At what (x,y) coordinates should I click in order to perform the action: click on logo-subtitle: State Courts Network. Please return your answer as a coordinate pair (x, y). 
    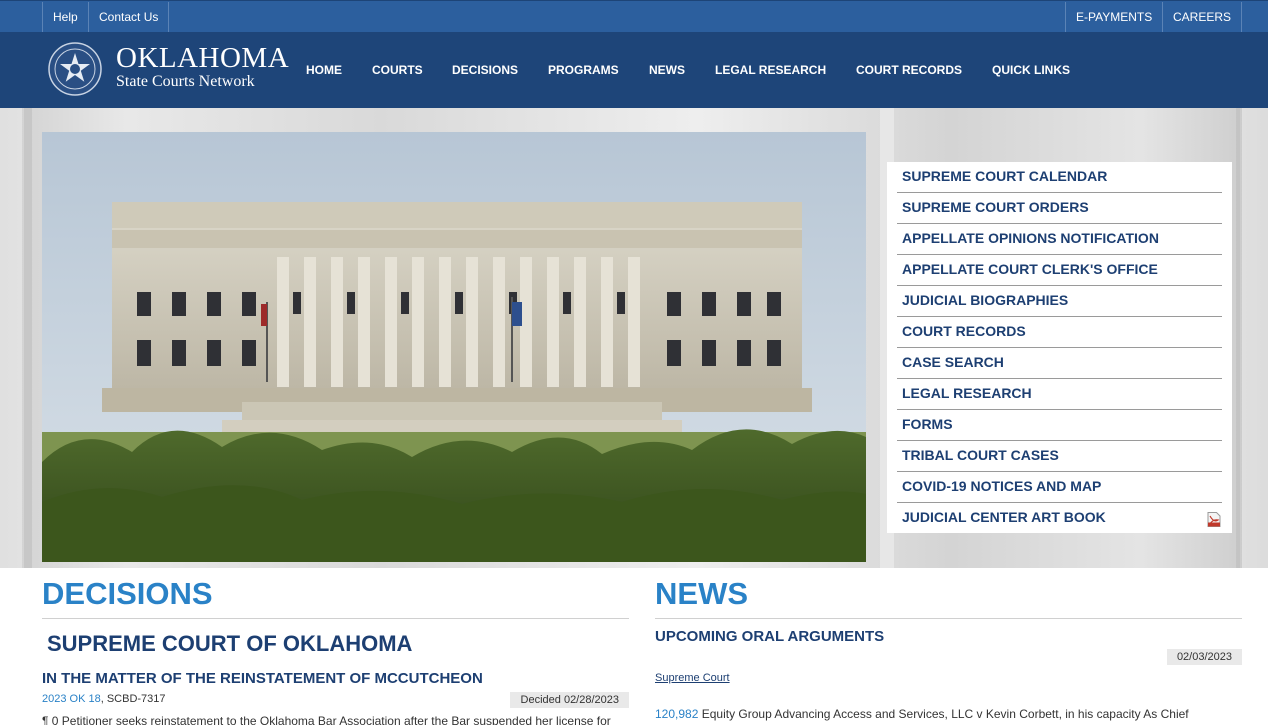
    Looking at the image, I should click on (185, 81).